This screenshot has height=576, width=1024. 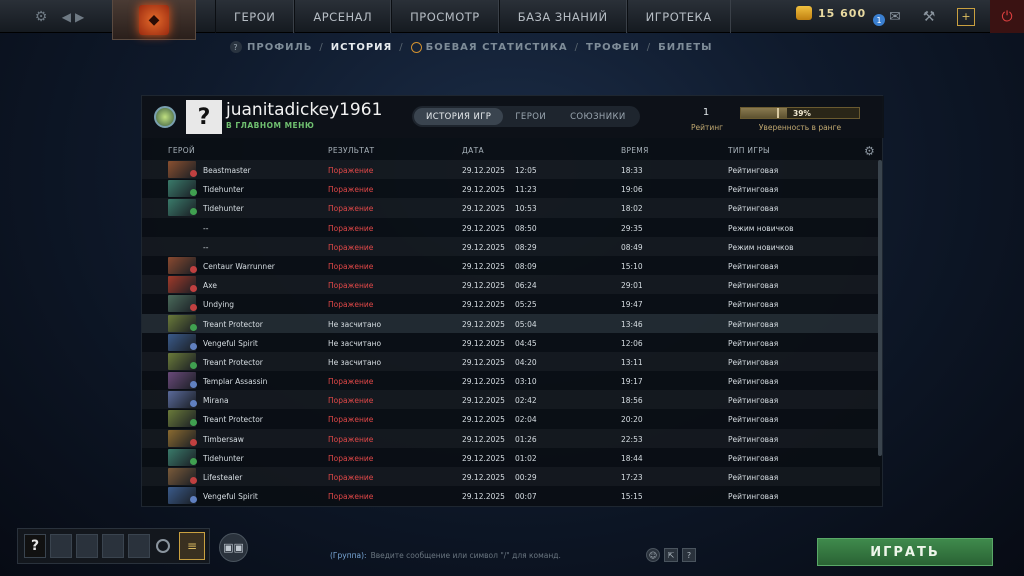 What do you see at coordinates (192, 546) in the screenshot?
I see `rank-medal-icon: ≡` at bounding box center [192, 546].